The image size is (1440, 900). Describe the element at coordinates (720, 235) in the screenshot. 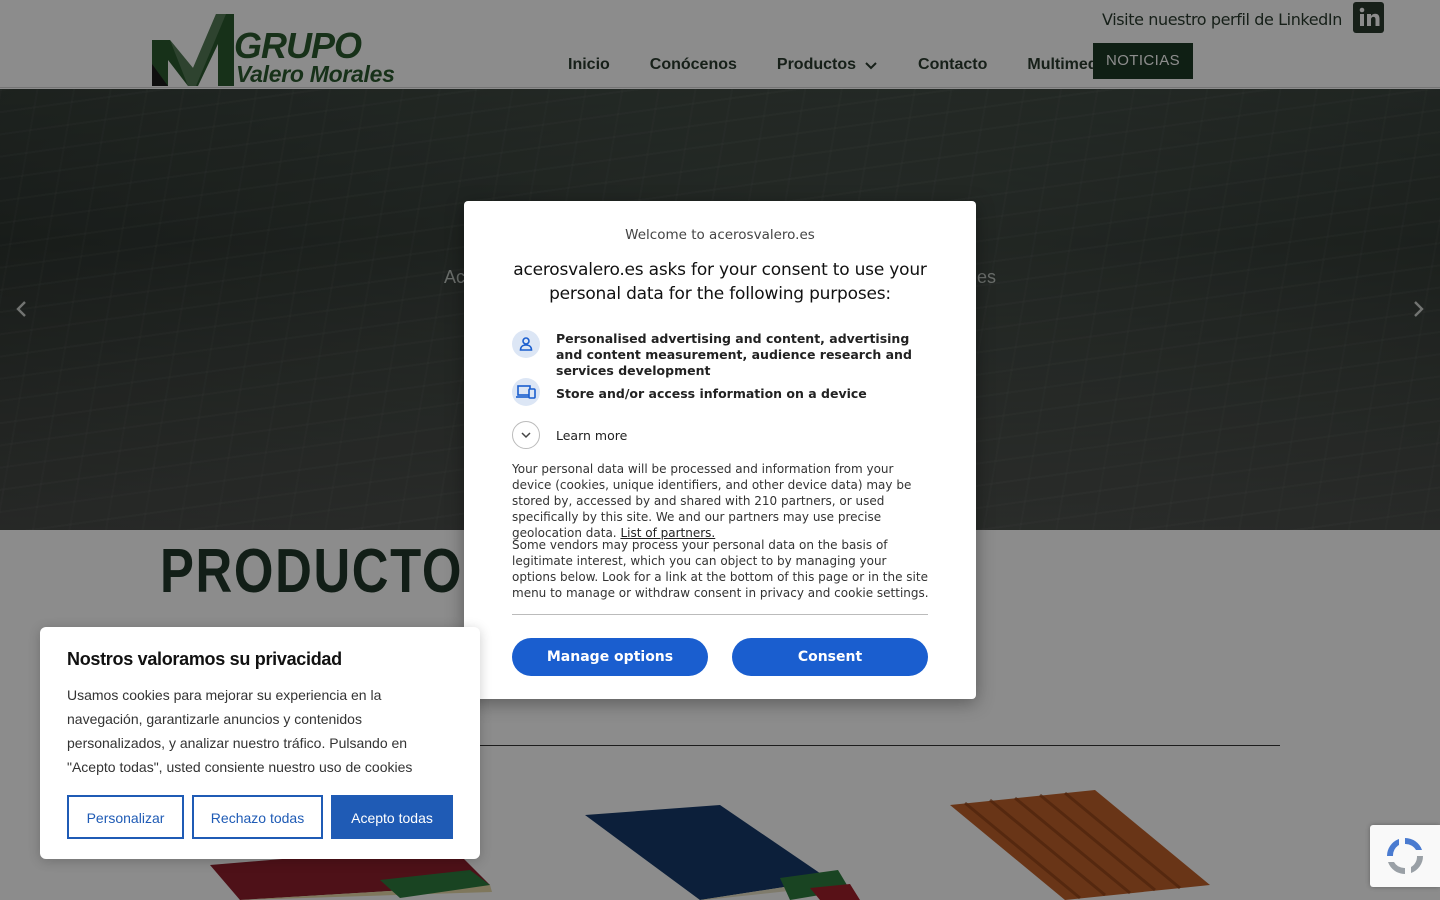

I see `consent-welcome-text: Welcome to acerosvalero.es` at that location.